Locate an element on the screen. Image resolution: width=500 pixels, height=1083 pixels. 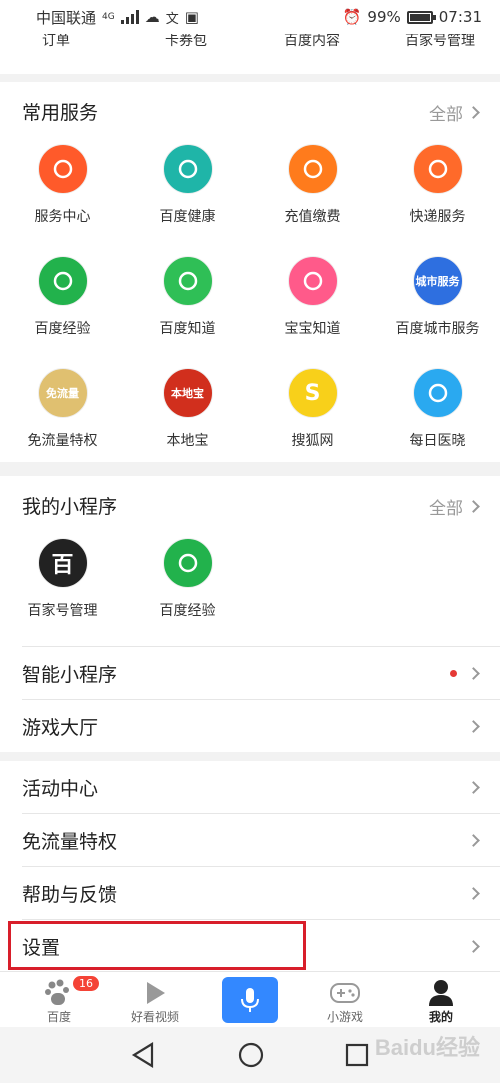
service-item: 免流量 免流量特权 is located at coordinates (62, 409).